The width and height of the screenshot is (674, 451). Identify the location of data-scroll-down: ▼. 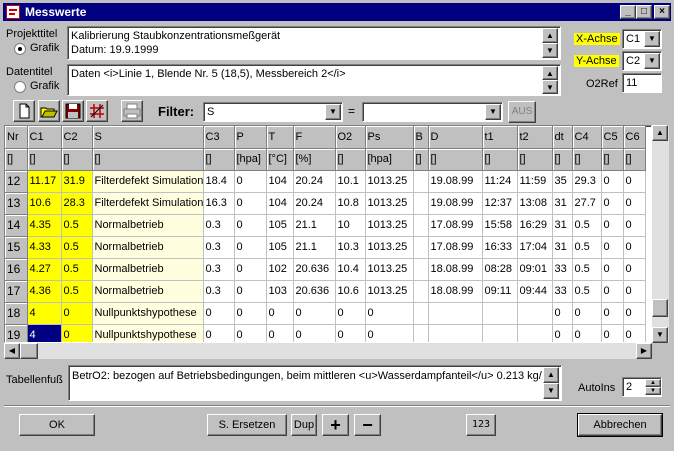
(550, 87).